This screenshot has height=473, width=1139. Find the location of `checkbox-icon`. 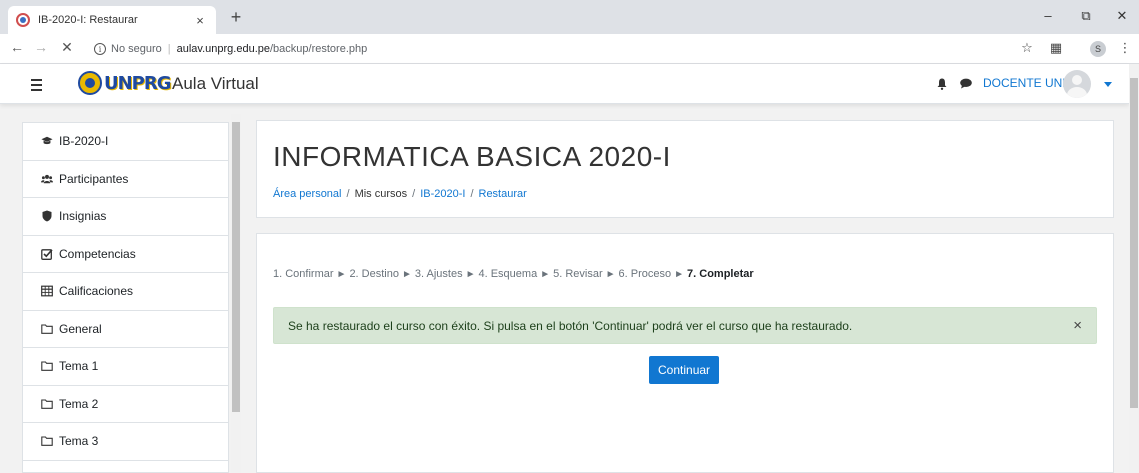

checkbox-icon is located at coordinates (47, 254).